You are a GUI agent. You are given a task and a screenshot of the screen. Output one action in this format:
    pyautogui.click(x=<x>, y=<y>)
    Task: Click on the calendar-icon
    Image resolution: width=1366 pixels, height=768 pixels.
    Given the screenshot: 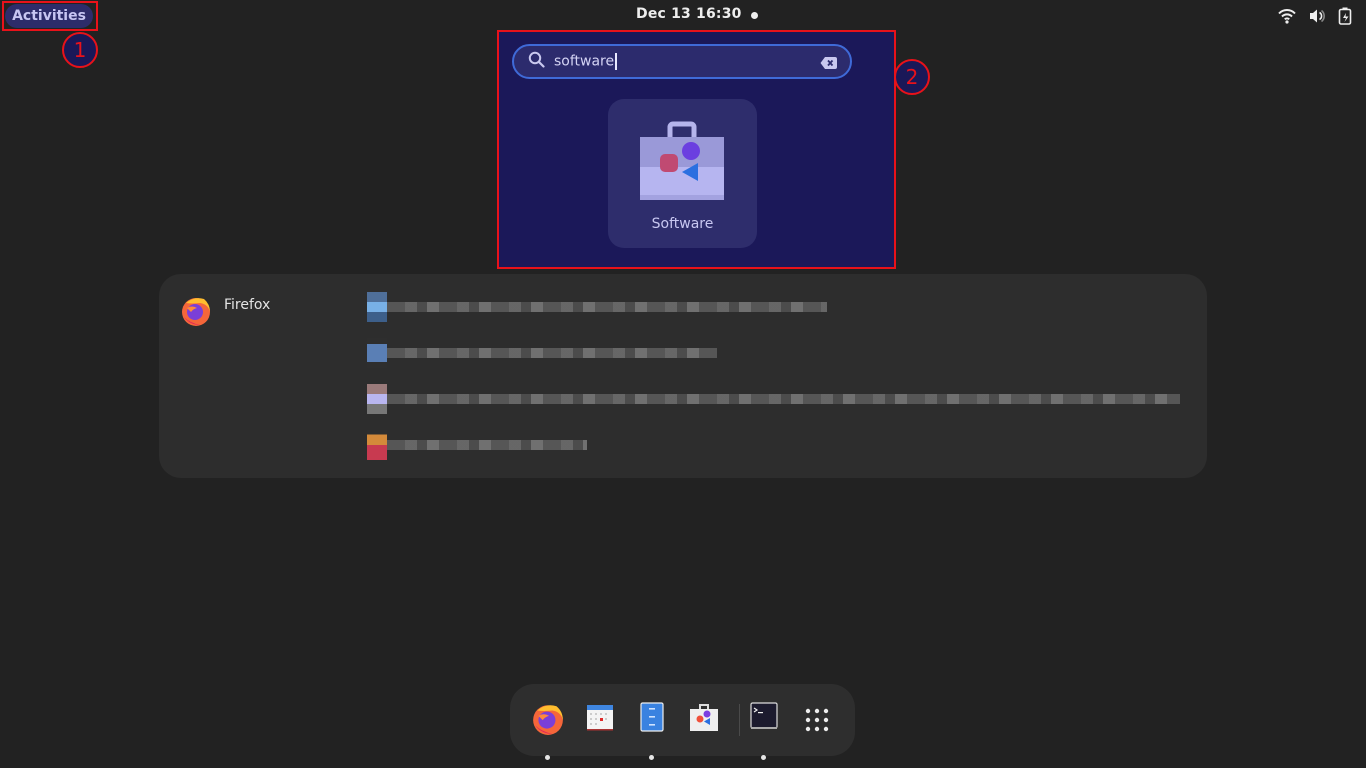 What is the action you would take?
    pyautogui.click(x=600, y=722)
    